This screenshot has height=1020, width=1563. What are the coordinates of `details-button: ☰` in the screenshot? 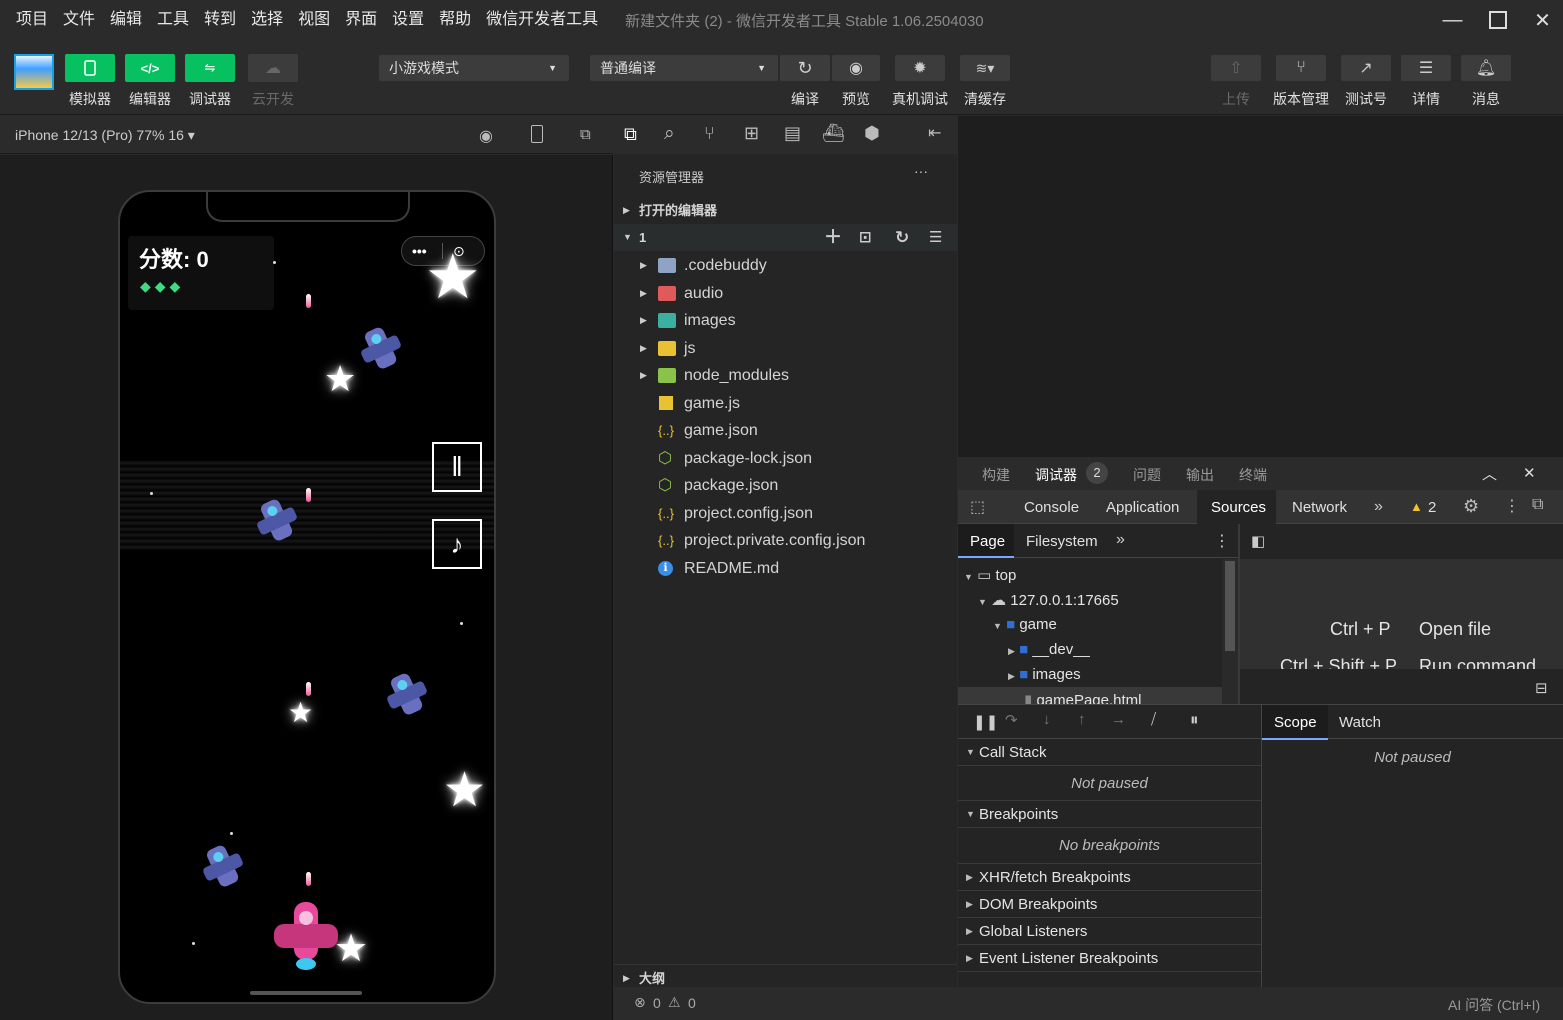 It's located at (1426, 68).